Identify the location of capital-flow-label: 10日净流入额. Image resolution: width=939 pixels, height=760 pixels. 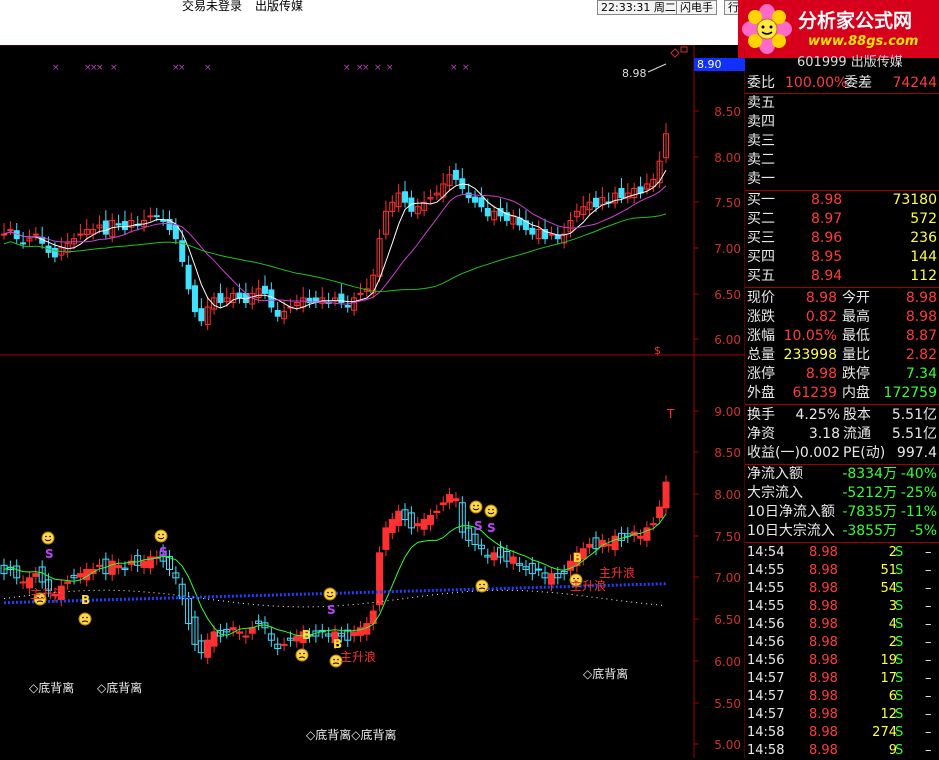
(791, 512).